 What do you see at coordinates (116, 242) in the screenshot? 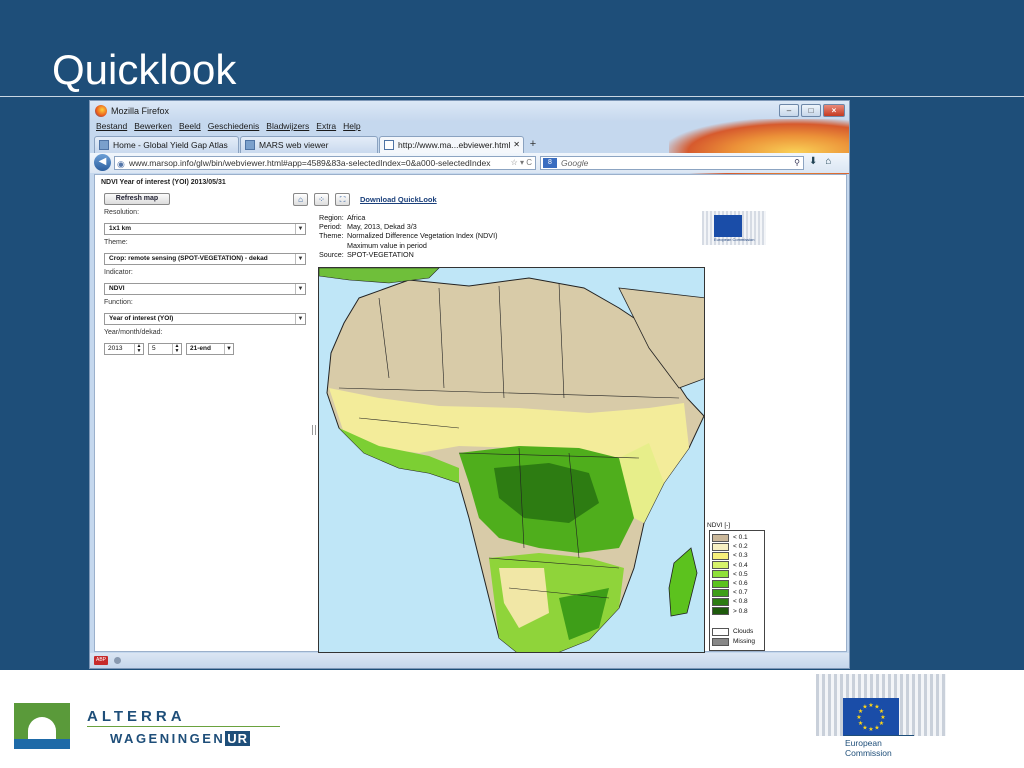
I see `theme-label: Theme:` at bounding box center [116, 242].